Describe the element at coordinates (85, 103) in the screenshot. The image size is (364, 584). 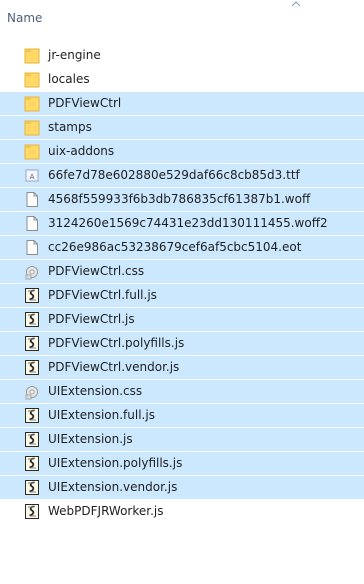
I see `file-name: PDFViewCtrl` at that location.